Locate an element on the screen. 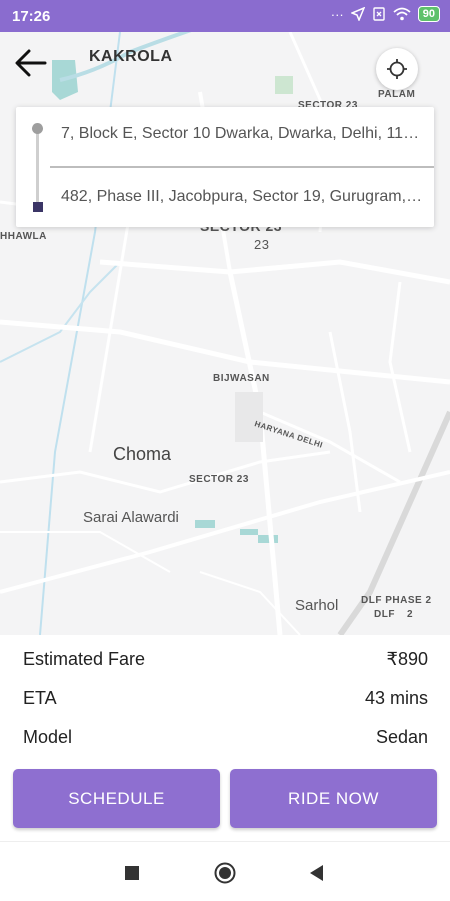 The width and height of the screenshot is (450, 901). map-label-sector-23: SECTOR 23 is located at coordinates (219, 479).